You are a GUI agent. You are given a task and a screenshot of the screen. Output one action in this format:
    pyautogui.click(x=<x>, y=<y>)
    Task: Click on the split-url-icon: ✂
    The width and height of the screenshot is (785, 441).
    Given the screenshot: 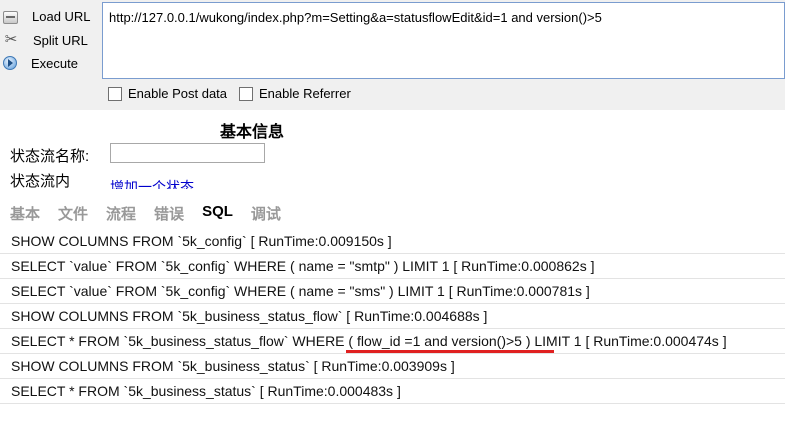 What is the action you would take?
    pyautogui.click(x=11, y=39)
    